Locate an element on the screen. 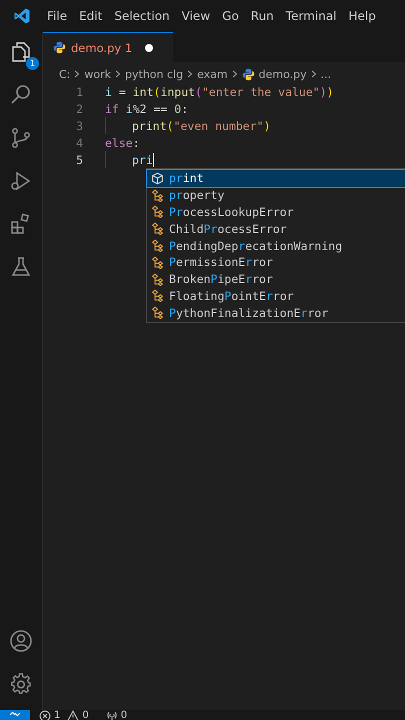 The width and height of the screenshot is (405, 720). suggestion-item: print is located at coordinates (276, 178).